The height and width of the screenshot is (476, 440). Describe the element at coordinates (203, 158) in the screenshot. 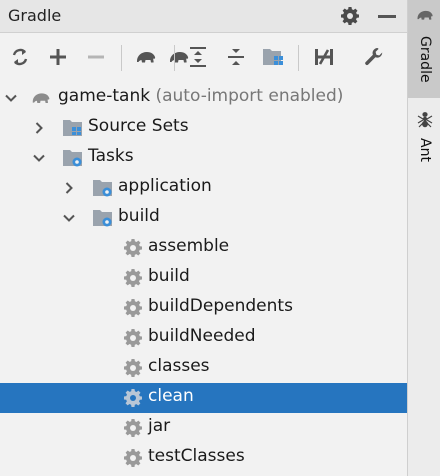

I see `tree-item-tasks: Tasks` at that location.